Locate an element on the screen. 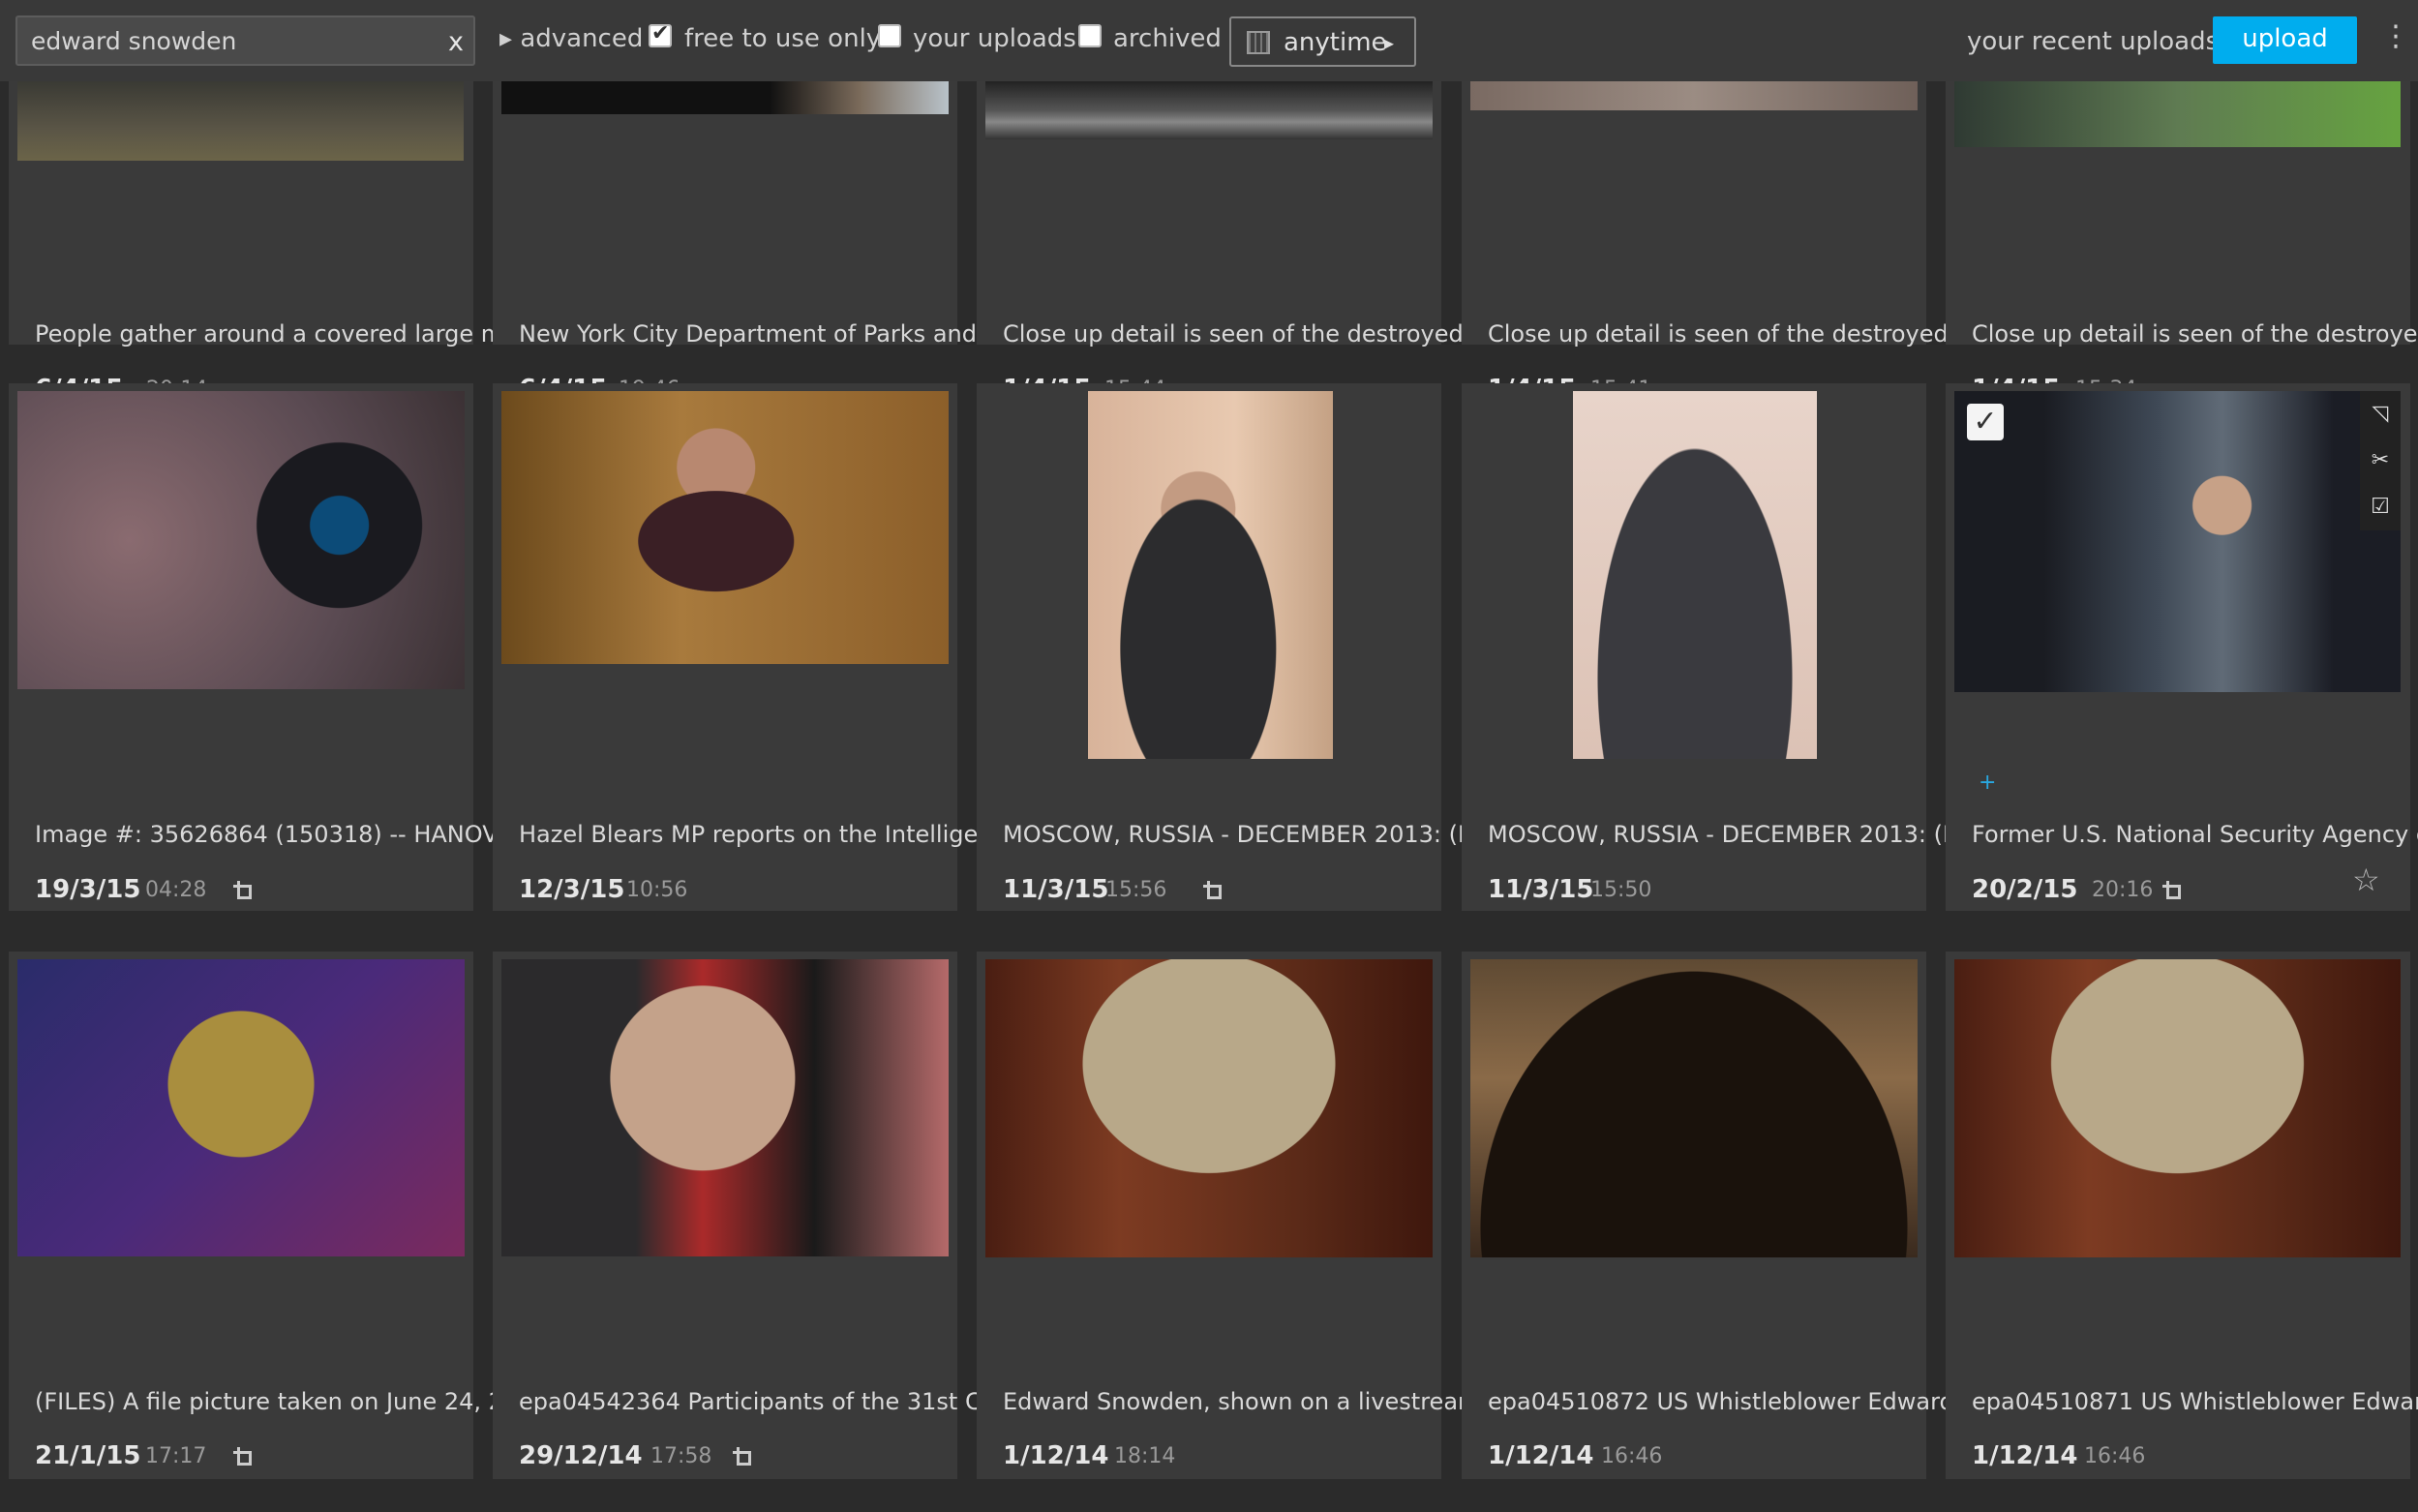 Image resolution: width=2418 pixels, height=1512 pixels. result-time: 18:14 is located at coordinates (1145, 1456).